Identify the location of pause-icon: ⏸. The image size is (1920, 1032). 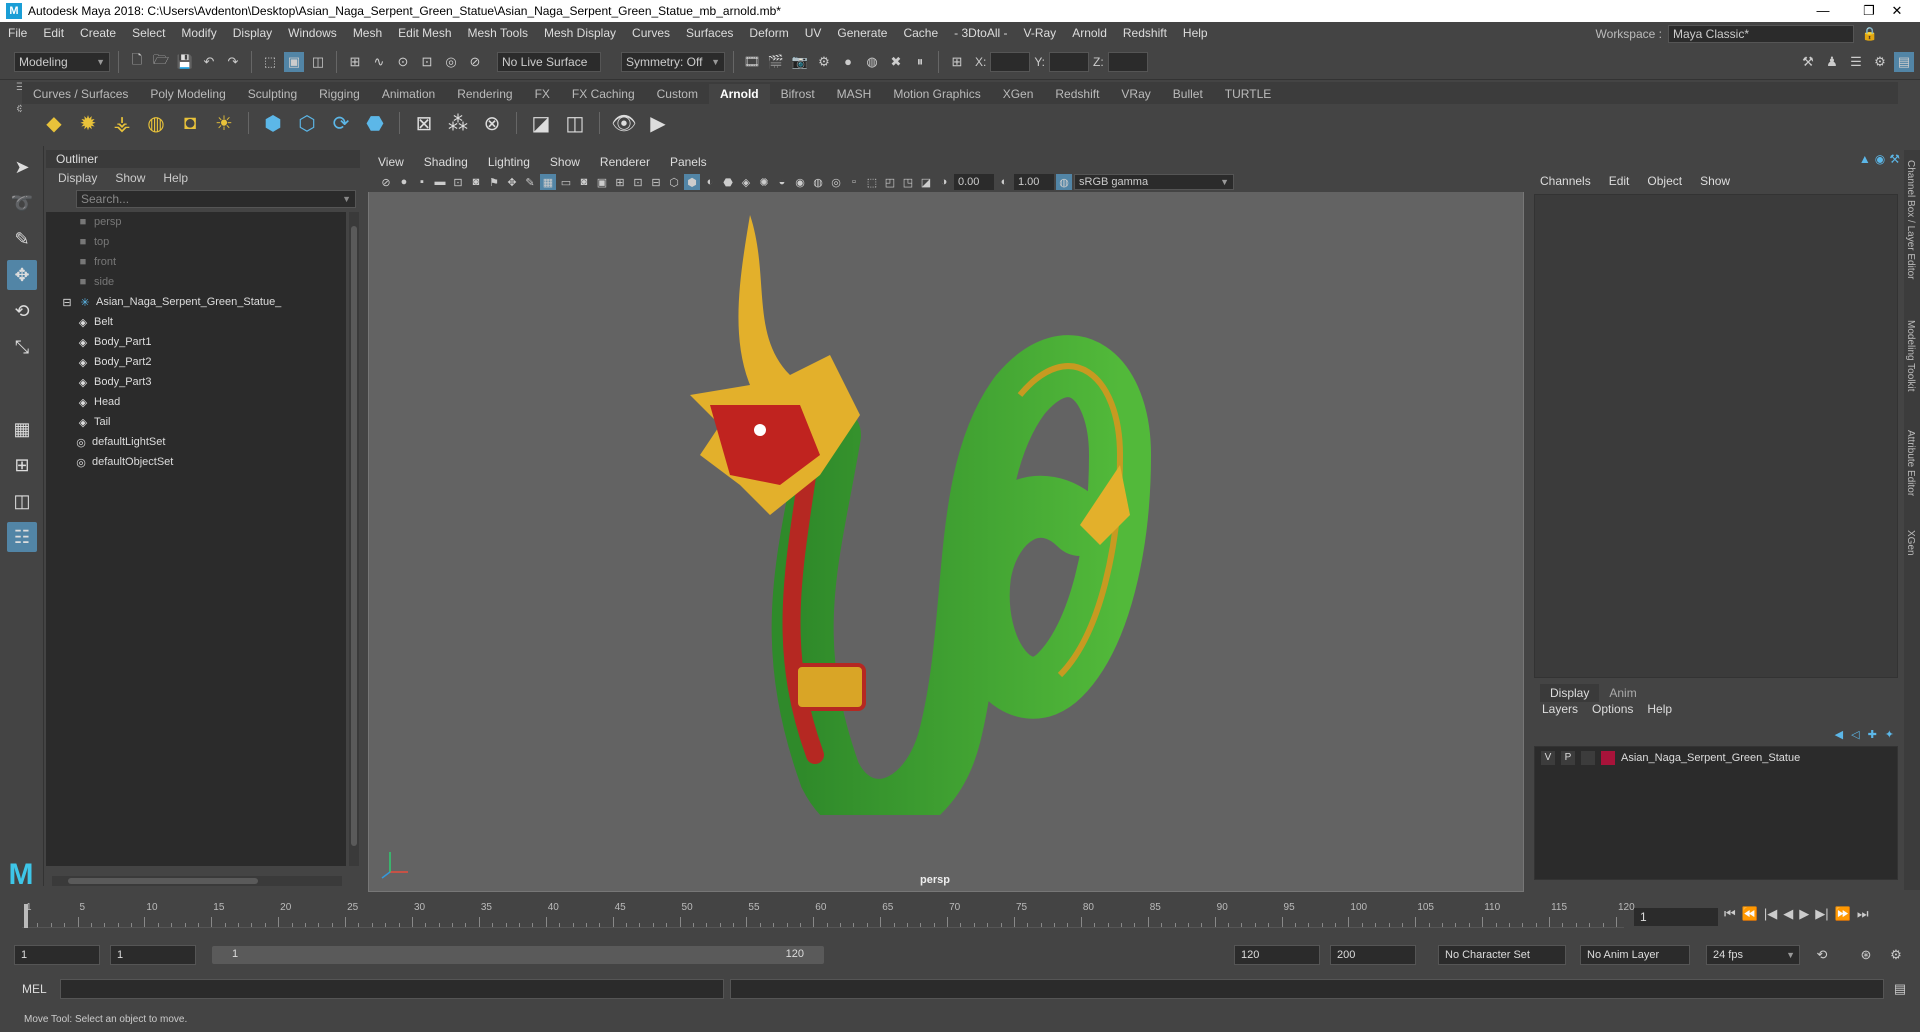
(920, 62).